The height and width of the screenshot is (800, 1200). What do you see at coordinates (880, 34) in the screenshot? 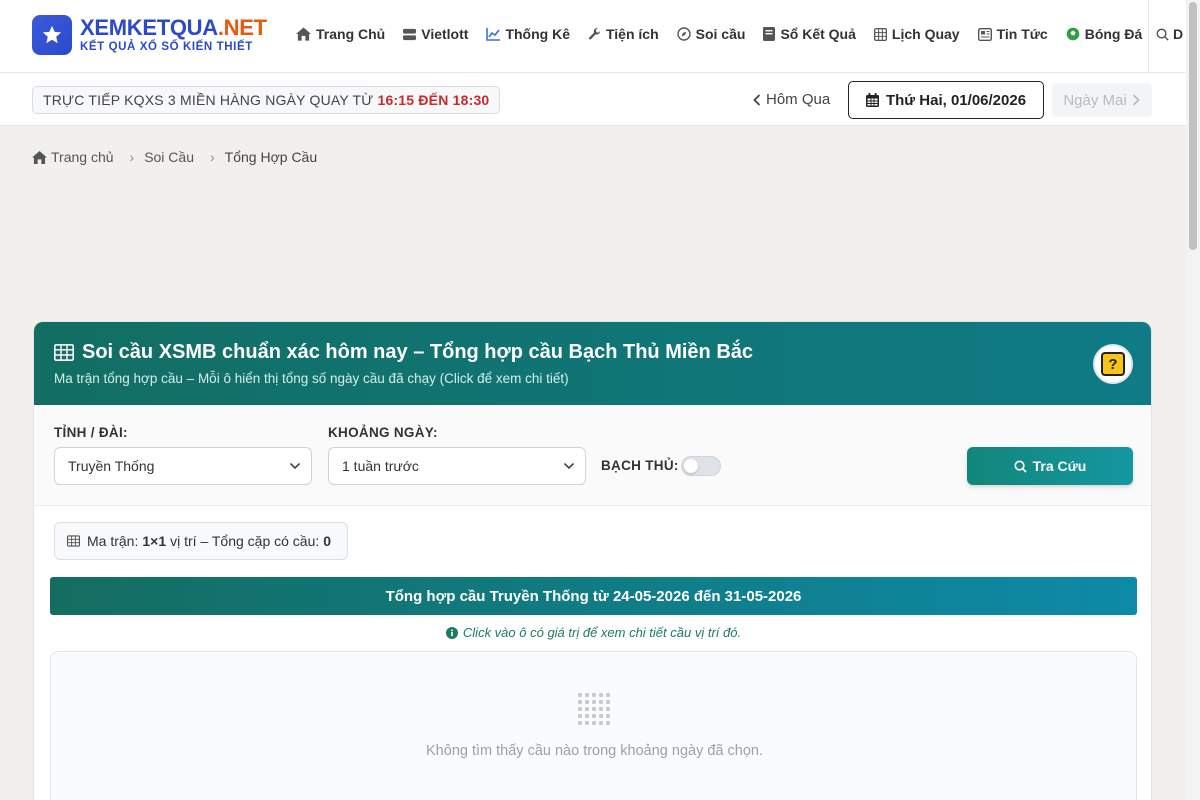
I see `calendar-grid-icon` at bounding box center [880, 34].